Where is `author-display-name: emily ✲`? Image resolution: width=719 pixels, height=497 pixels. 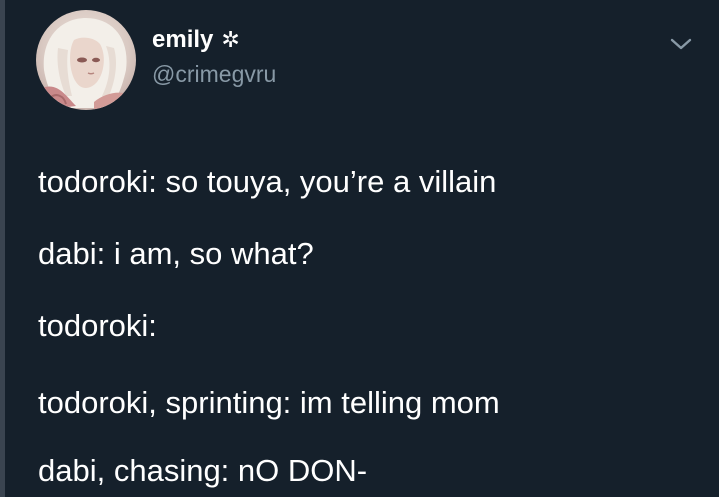
author-display-name: emily ✲ is located at coordinates (196, 40).